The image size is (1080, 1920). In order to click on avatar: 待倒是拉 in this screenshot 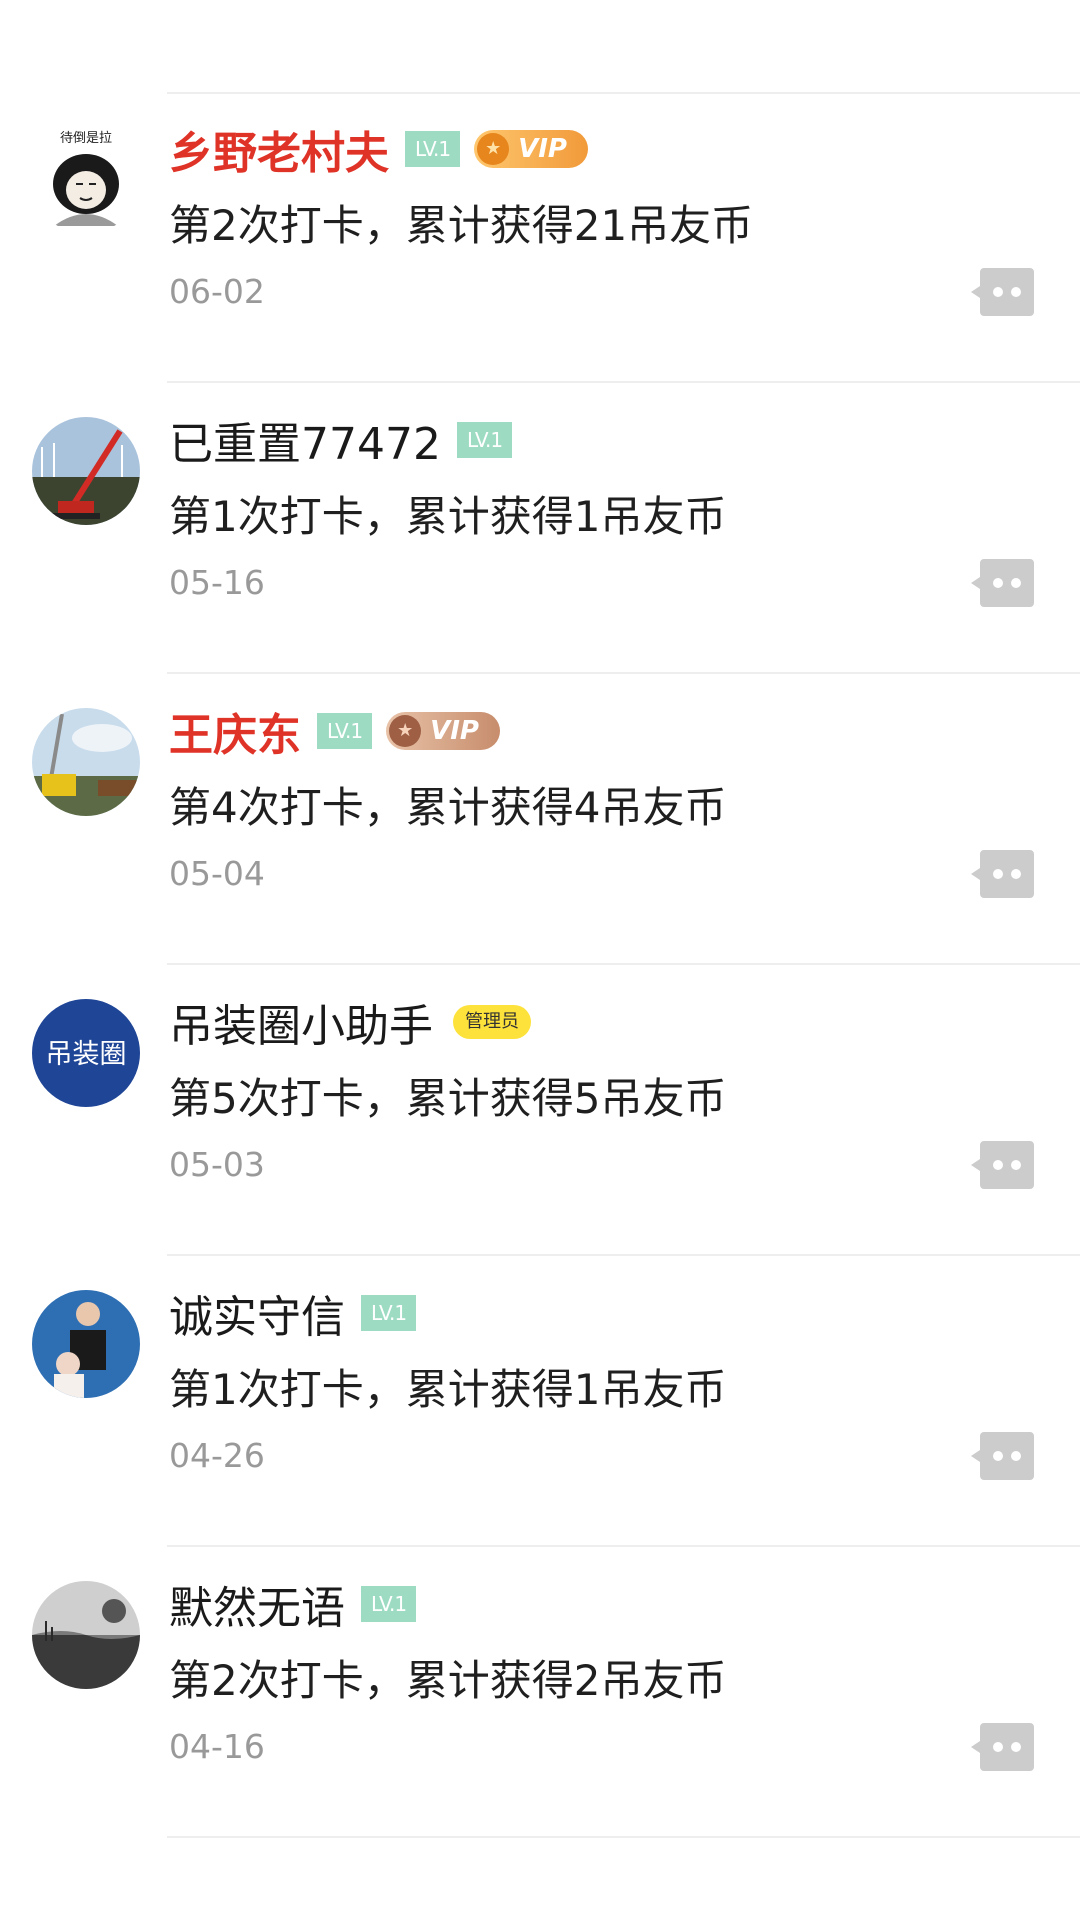, I will do `click(86, 180)`.